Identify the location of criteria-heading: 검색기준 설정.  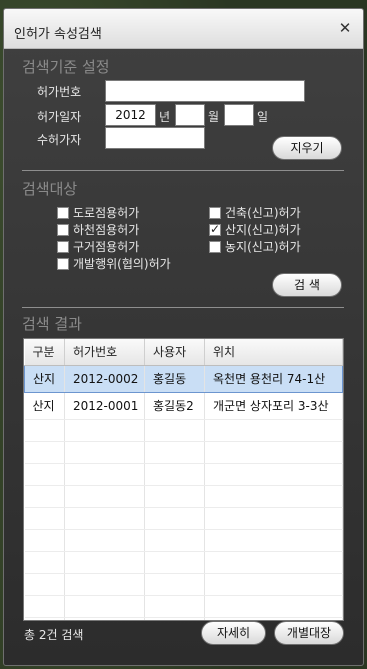
(66, 67).